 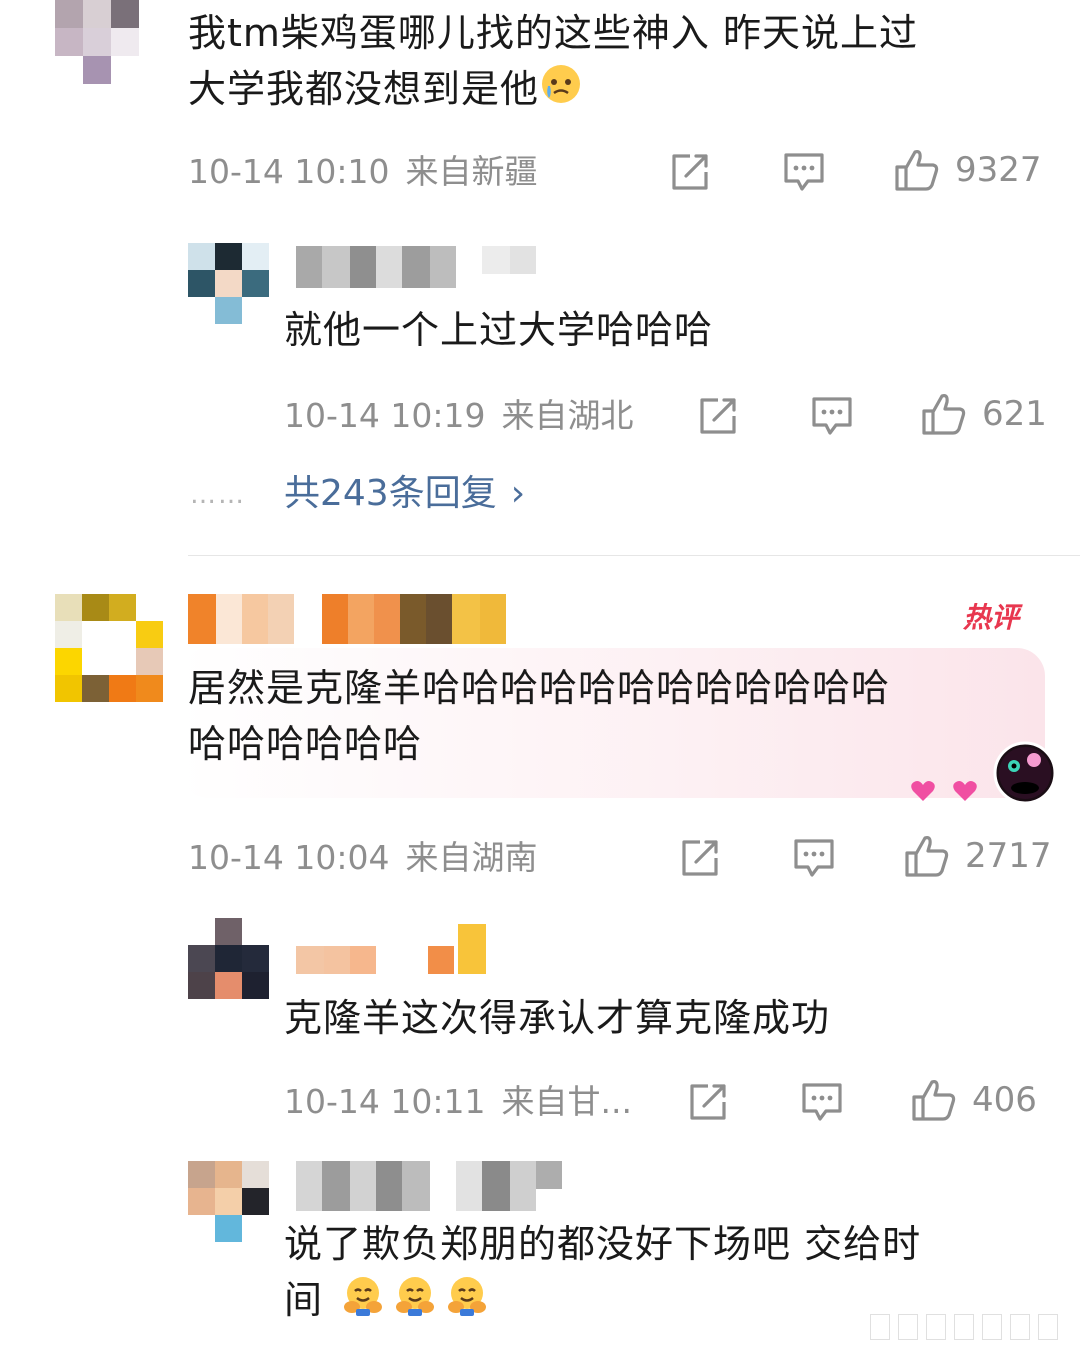 I want to click on watermark, so click(x=970, y=1328).